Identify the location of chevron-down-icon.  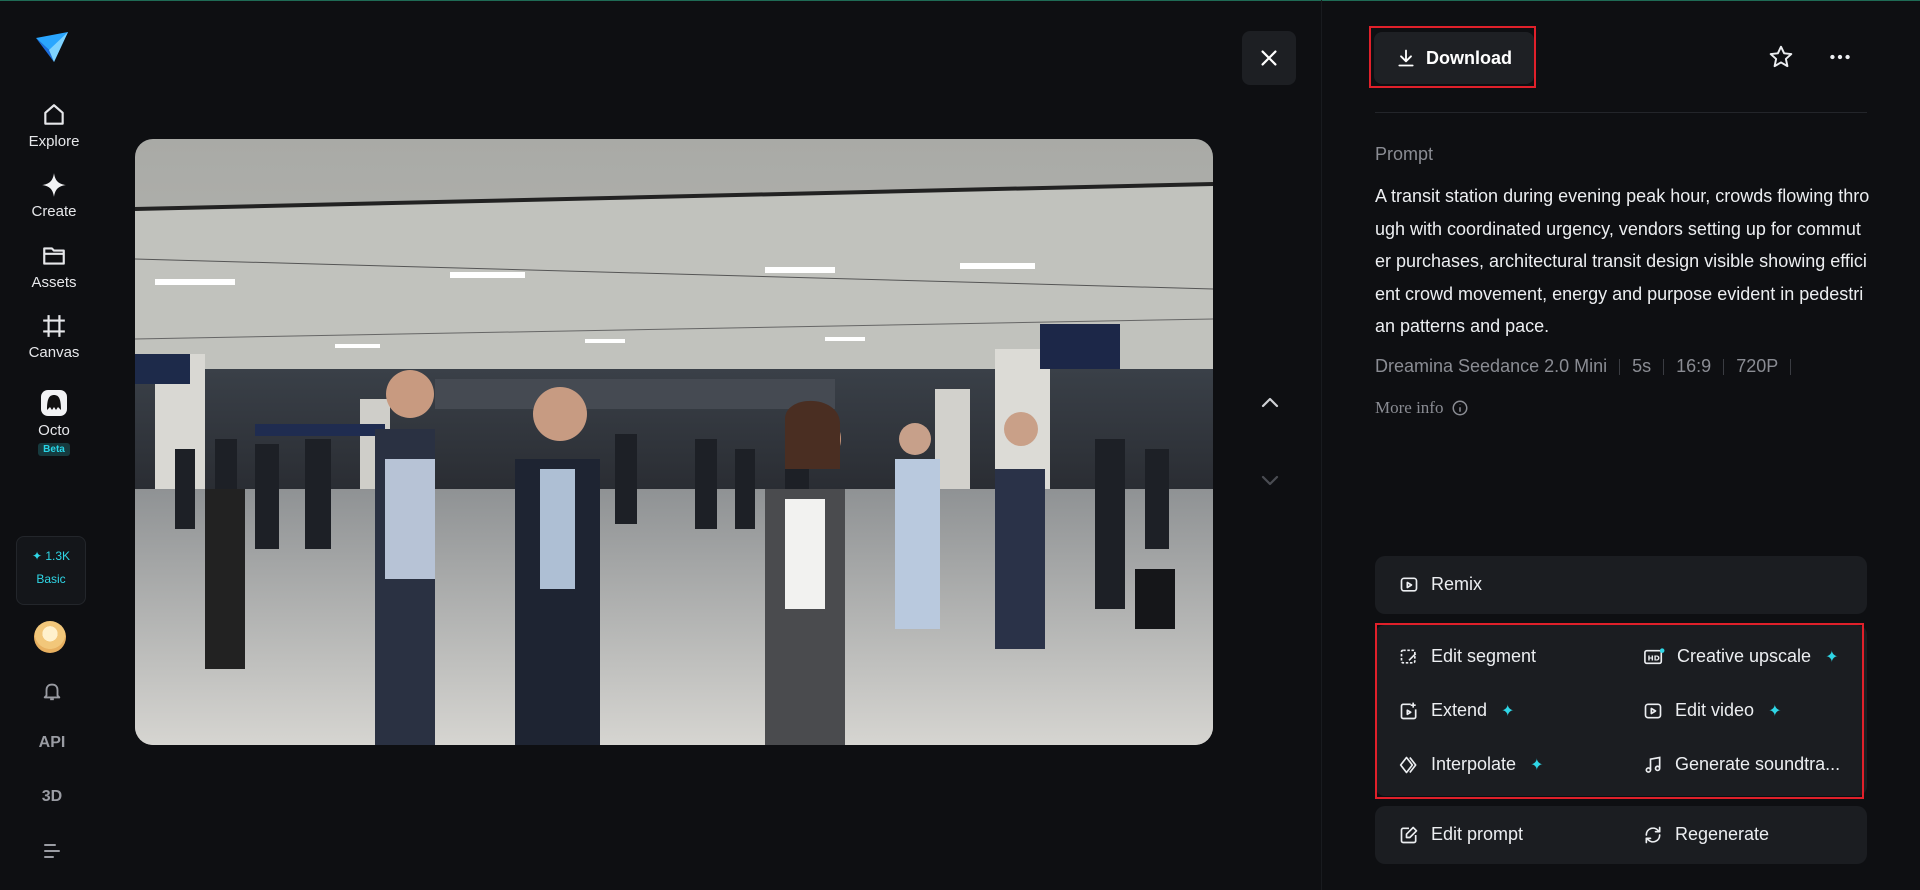
(1270, 480).